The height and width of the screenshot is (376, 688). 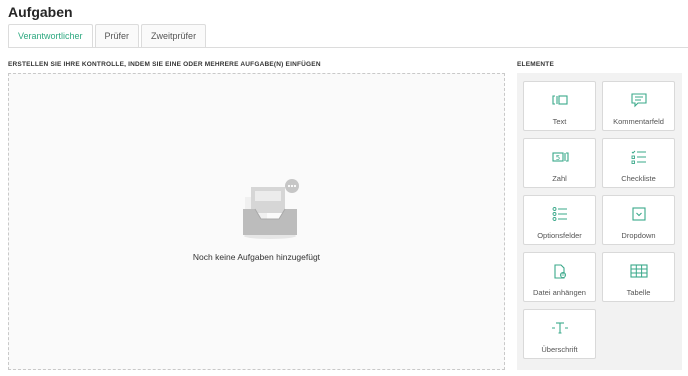 I want to click on role-tabs: Verantwortlicher Prüfer Zweitprüfer, so click(x=108, y=36).